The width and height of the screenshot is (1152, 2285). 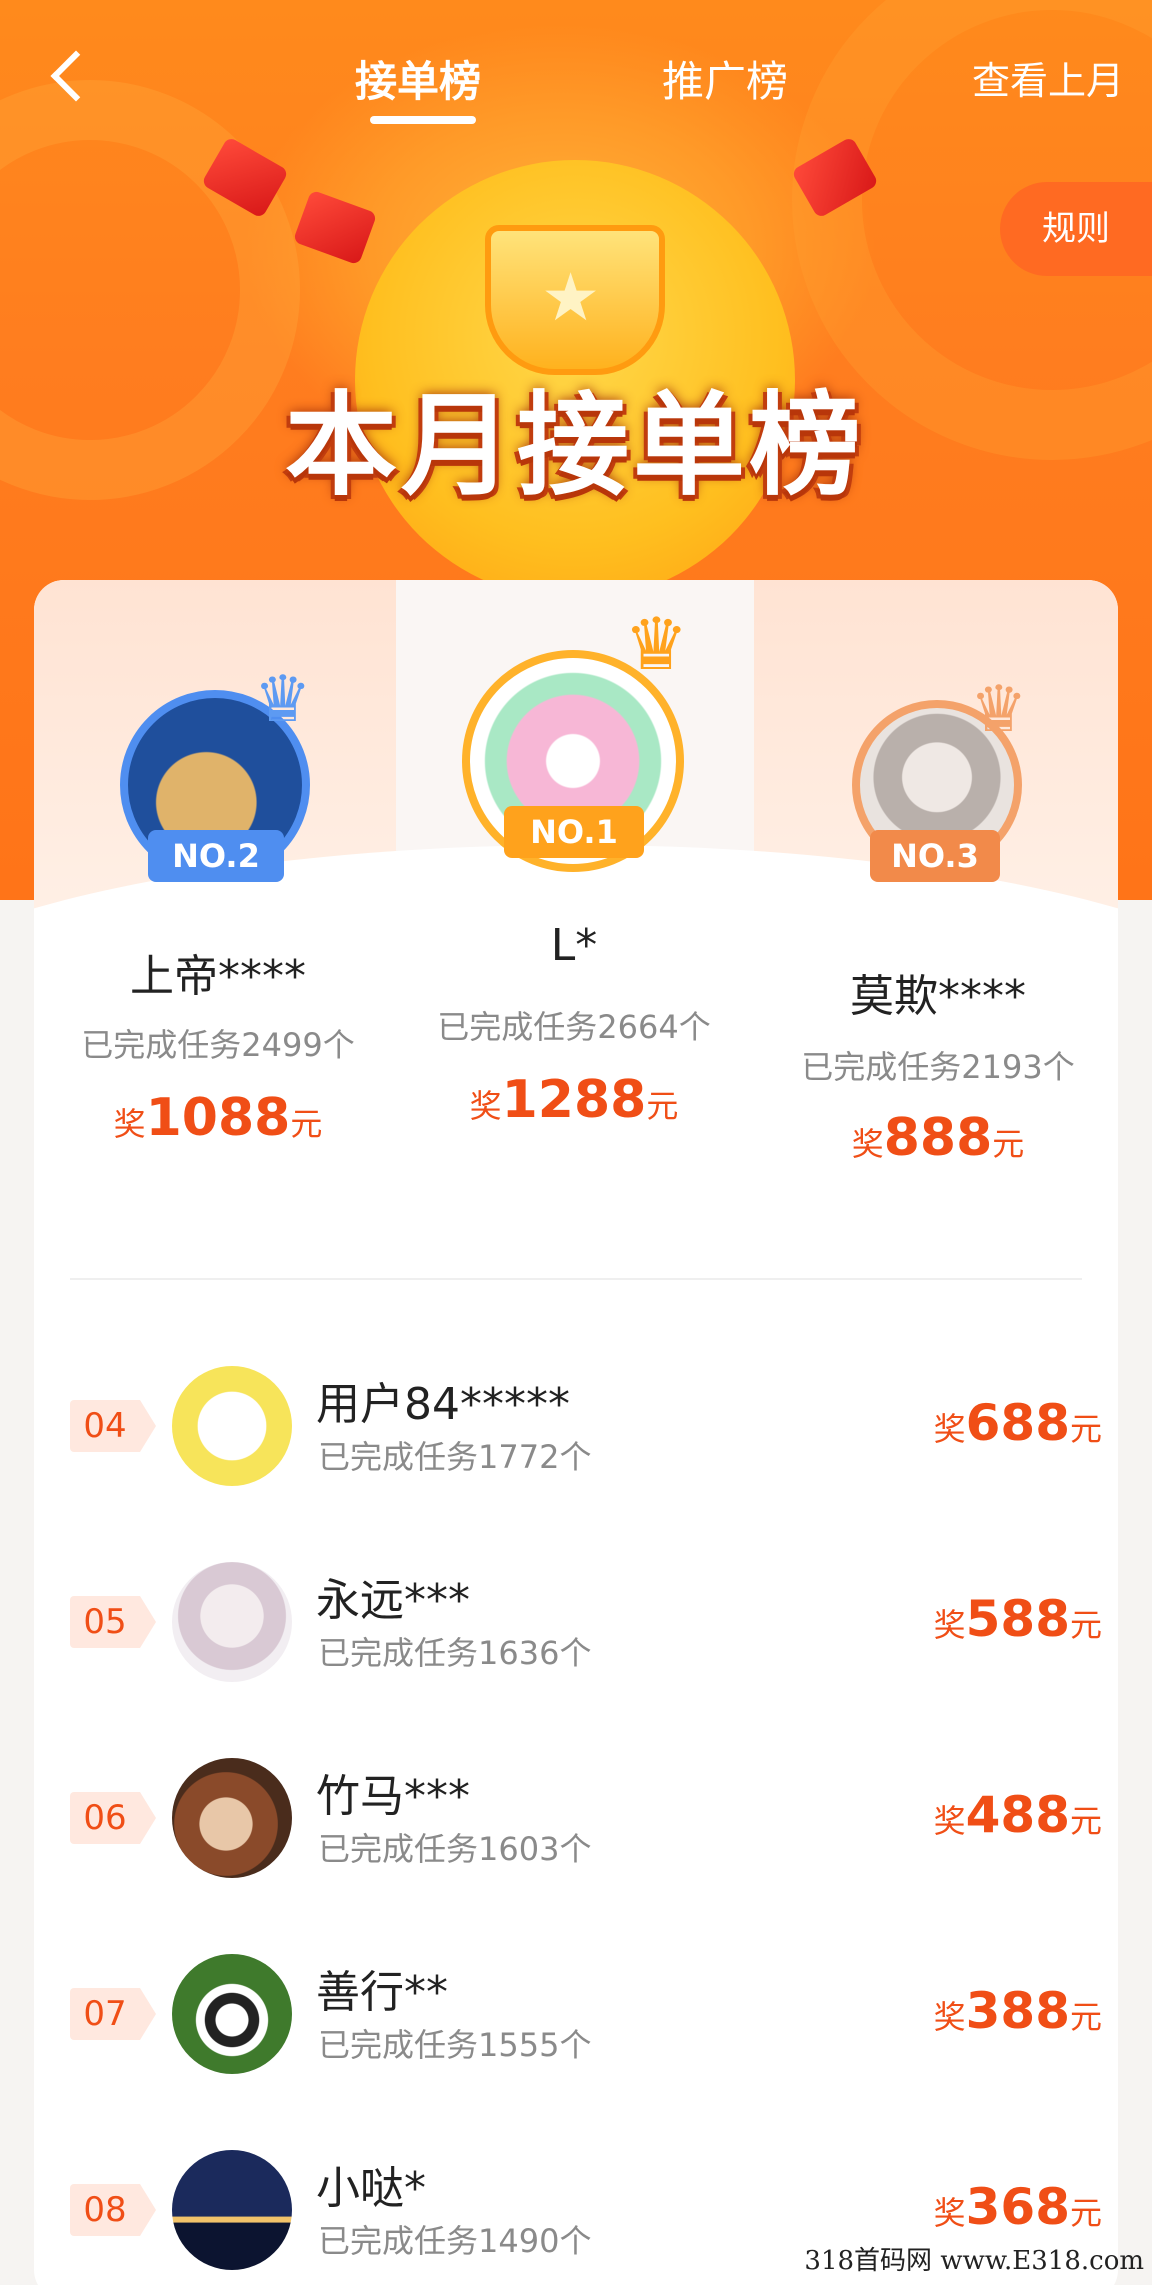 I want to click on top-name: 莫欺****, so click(x=938, y=996).